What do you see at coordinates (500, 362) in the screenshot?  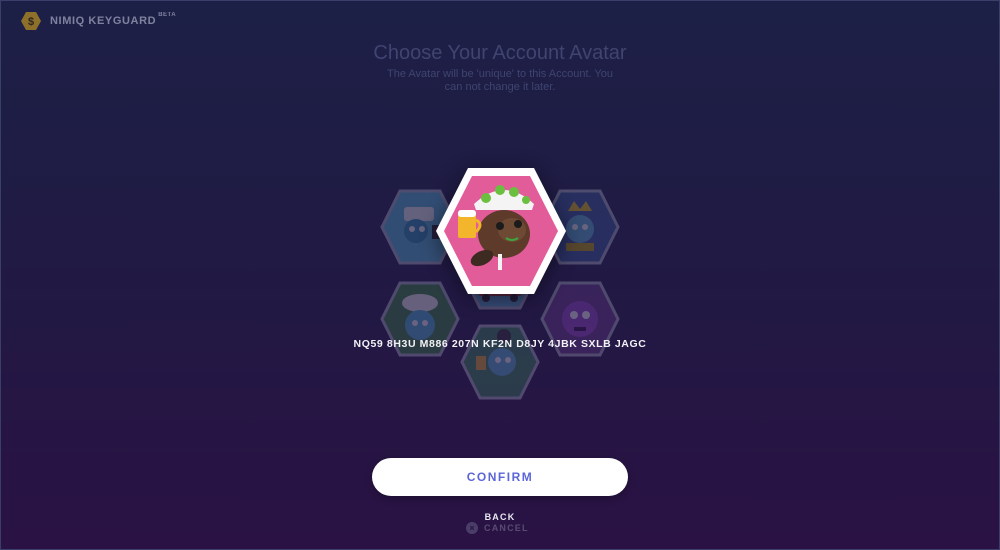 I see `bird-with-beer-avatar-icon` at bounding box center [500, 362].